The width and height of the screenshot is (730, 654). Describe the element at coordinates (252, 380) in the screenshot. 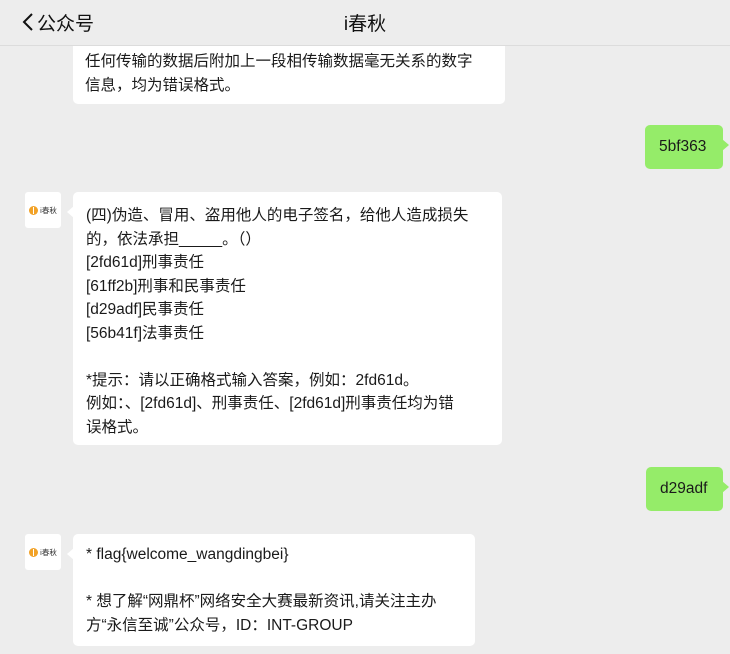

I see `hint-line: *提示：请以正确格式输入答案，例如：2fd61d。` at that location.